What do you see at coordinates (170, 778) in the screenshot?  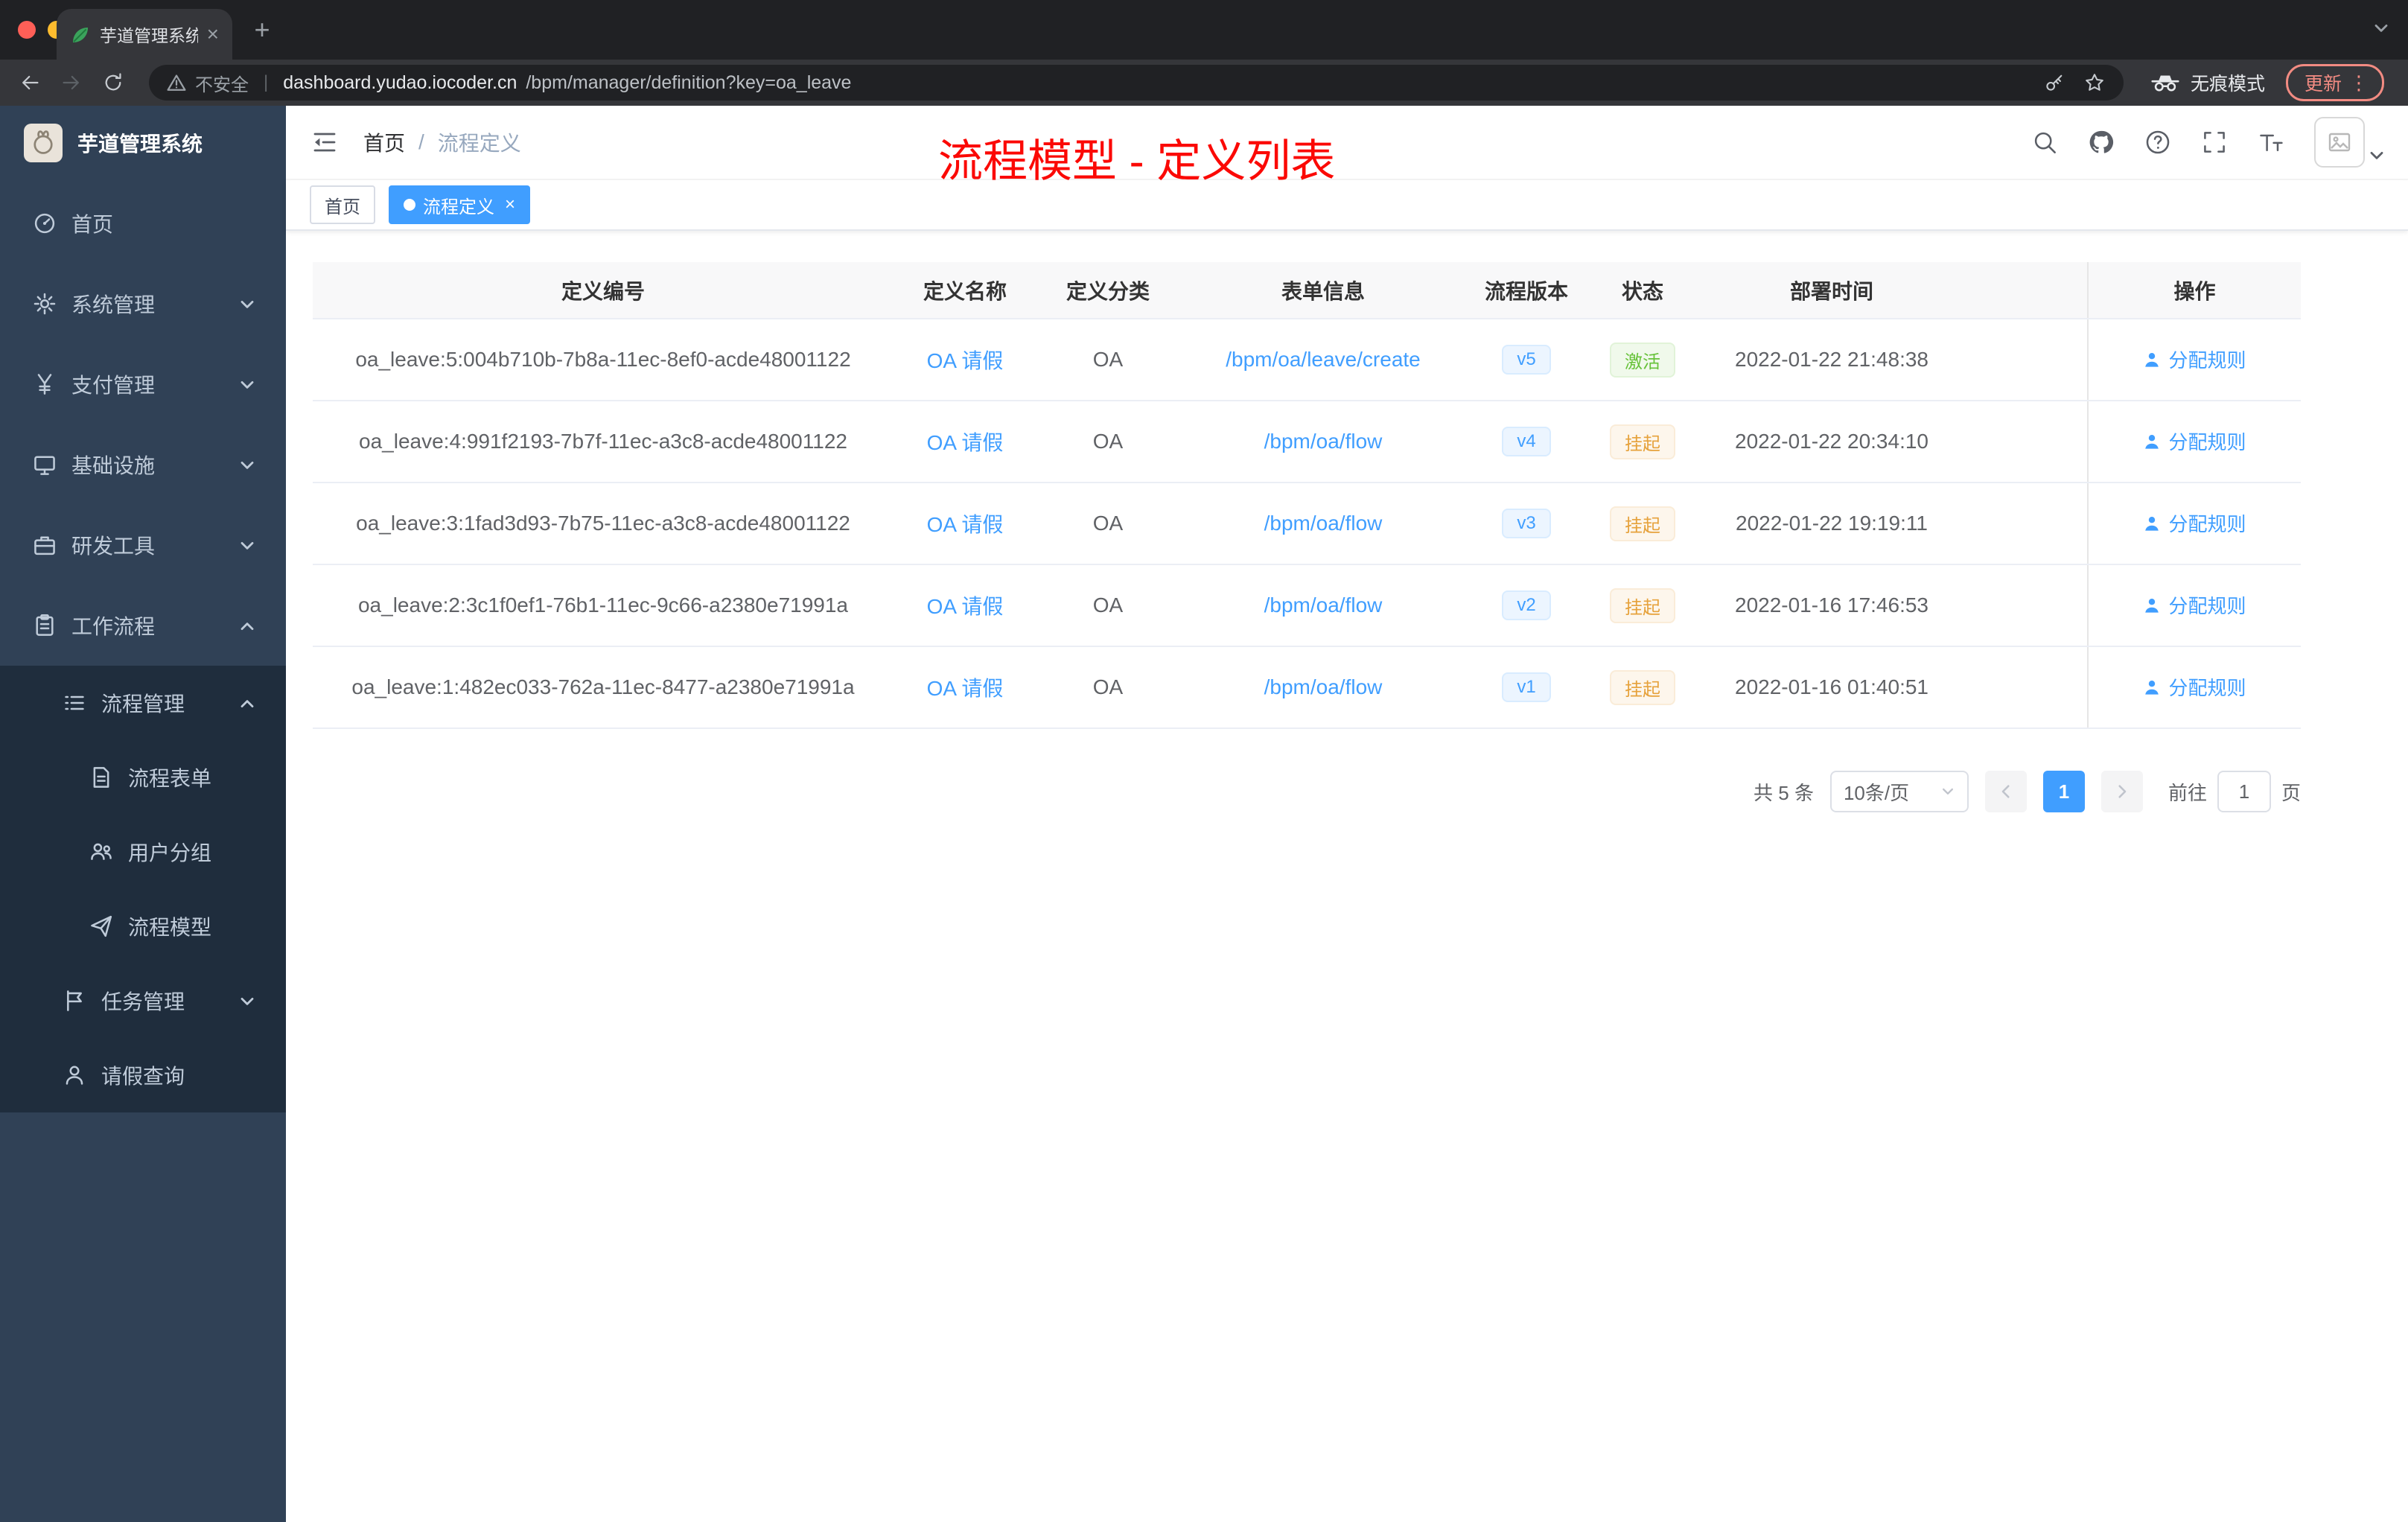 I see `sidebar-item-label: 流程表单` at bounding box center [170, 778].